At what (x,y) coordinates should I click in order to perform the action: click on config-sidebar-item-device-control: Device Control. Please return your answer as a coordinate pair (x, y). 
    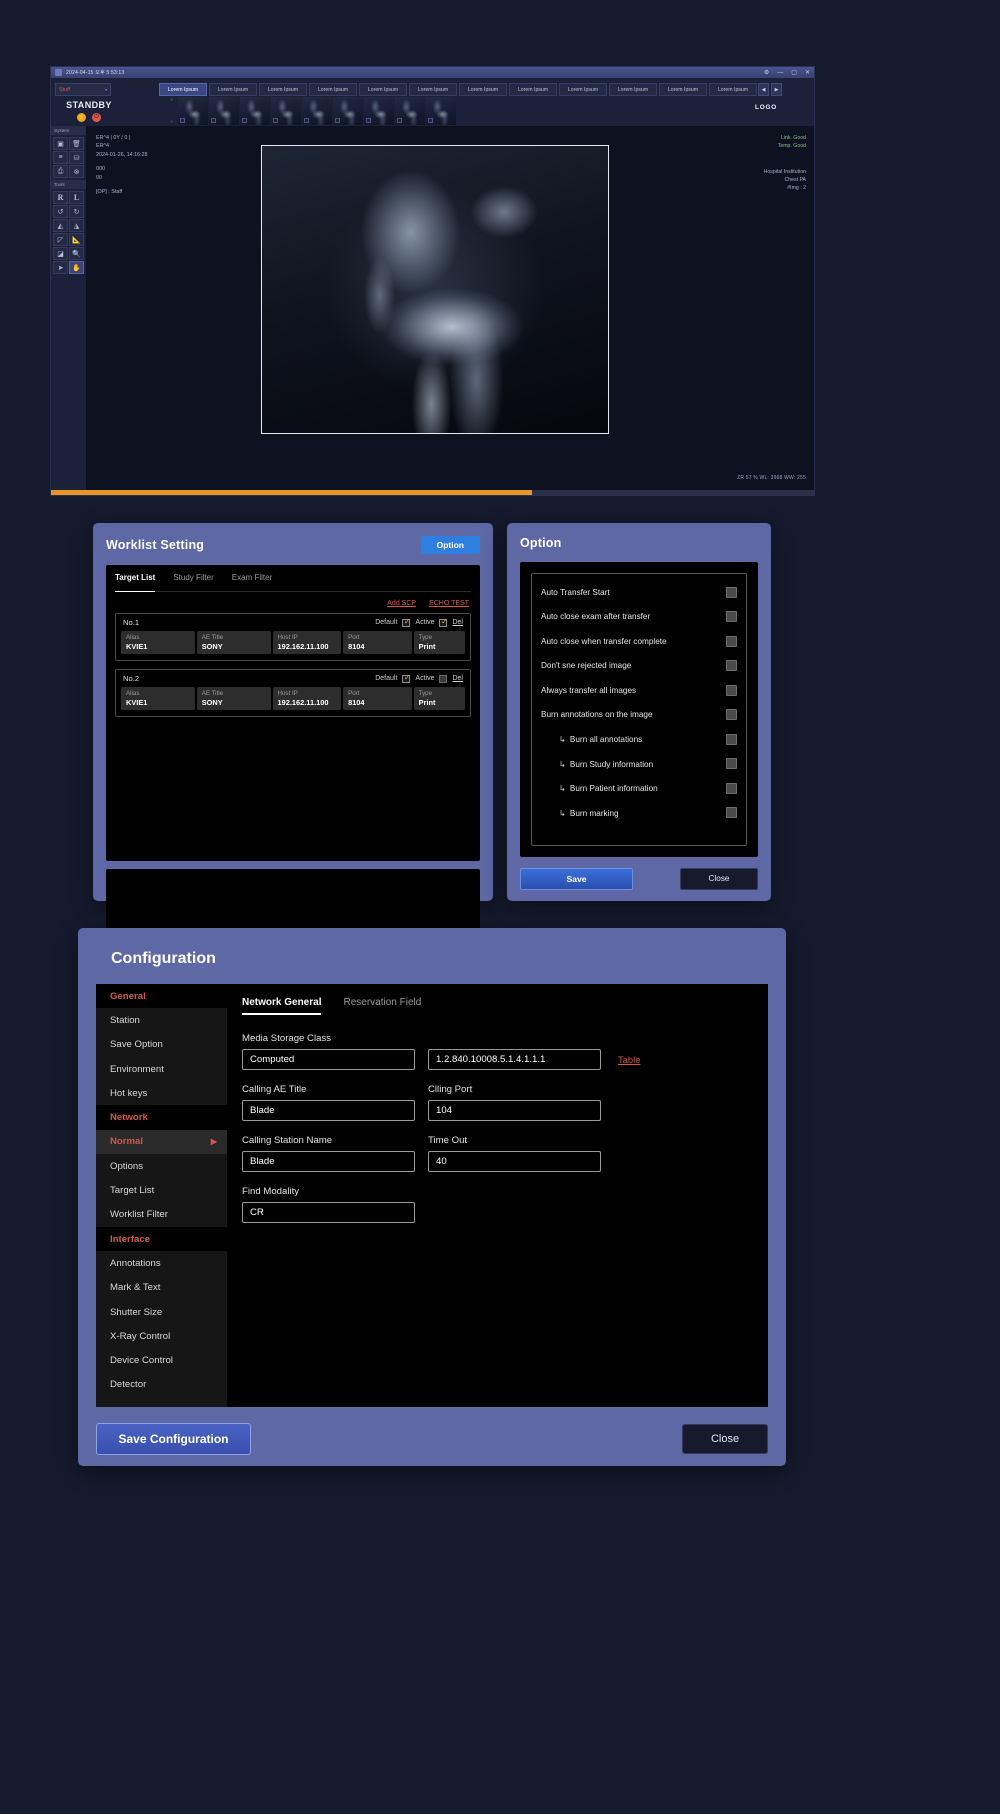
    Looking at the image, I should click on (161, 1360).